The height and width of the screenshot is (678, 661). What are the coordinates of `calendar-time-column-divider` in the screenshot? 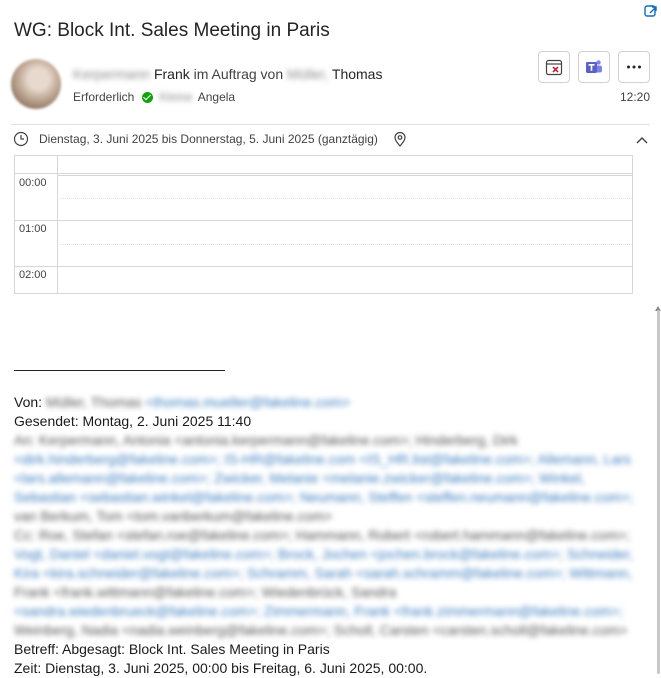 It's located at (57, 224).